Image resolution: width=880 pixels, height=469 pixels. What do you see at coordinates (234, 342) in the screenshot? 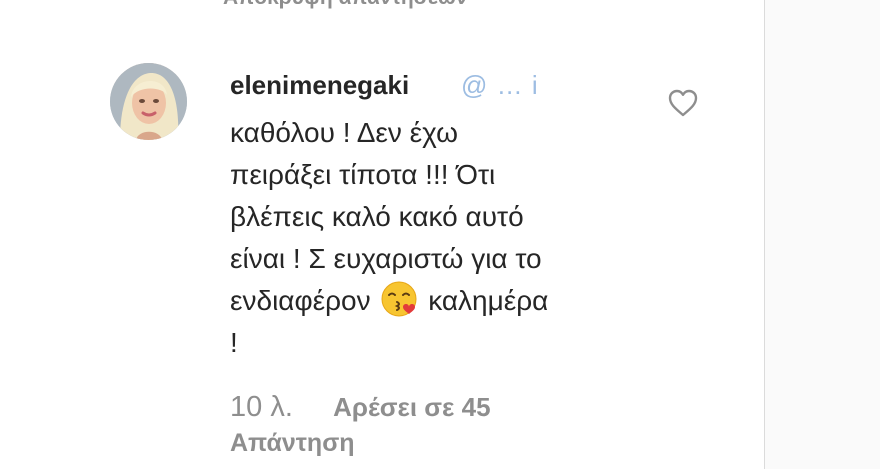
I see `comment-line: !` at bounding box center [234, 342].